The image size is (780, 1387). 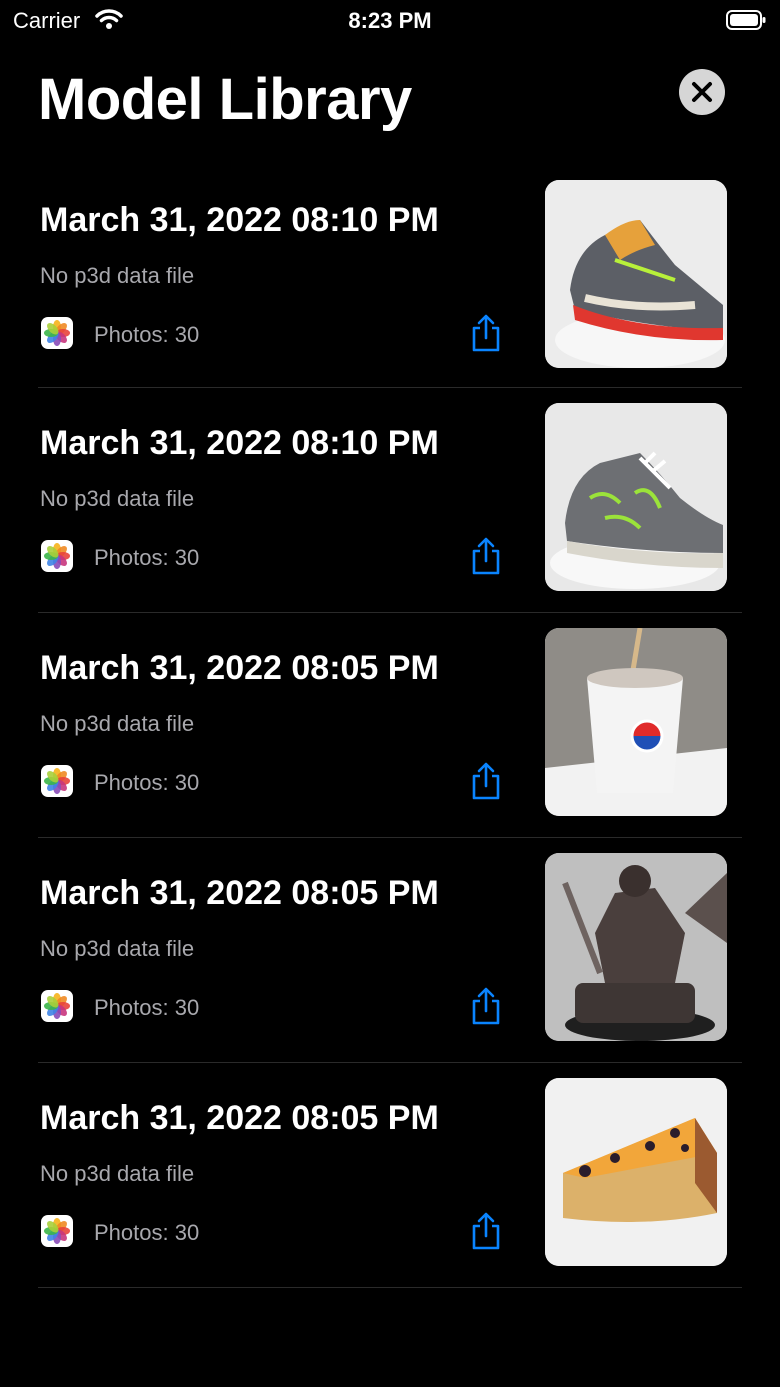 I want to click on status-bar: Carrier 8:23 PM, so click(x=390, y=20).